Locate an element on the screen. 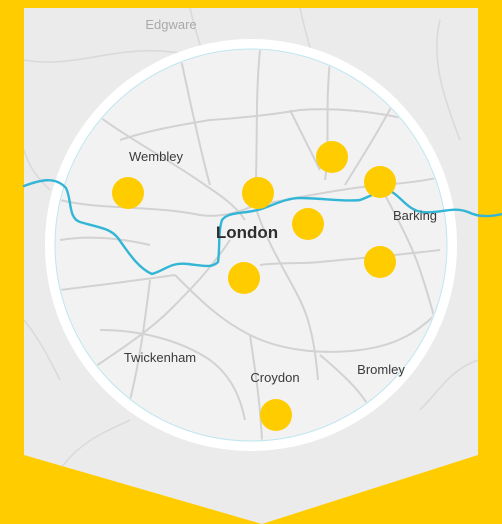  label-london: London is located at coordinates (247, 232).